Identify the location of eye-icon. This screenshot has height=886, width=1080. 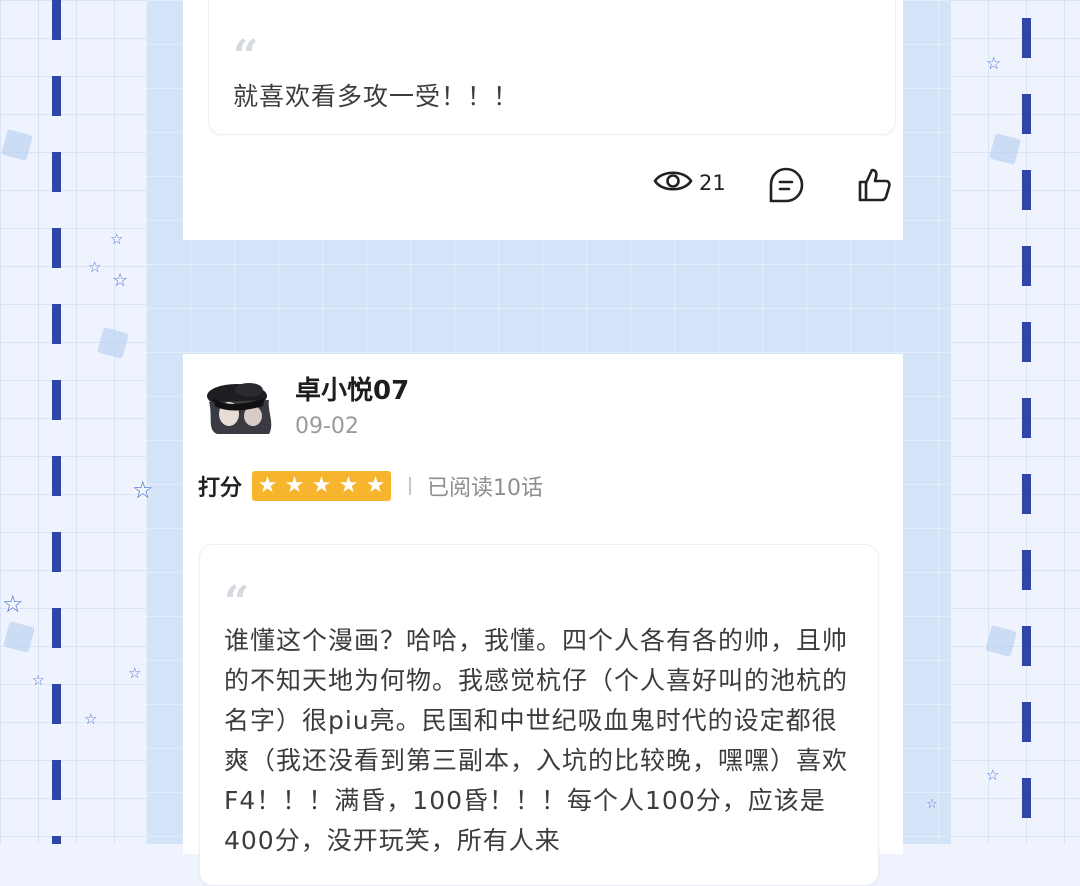
(673, 183).